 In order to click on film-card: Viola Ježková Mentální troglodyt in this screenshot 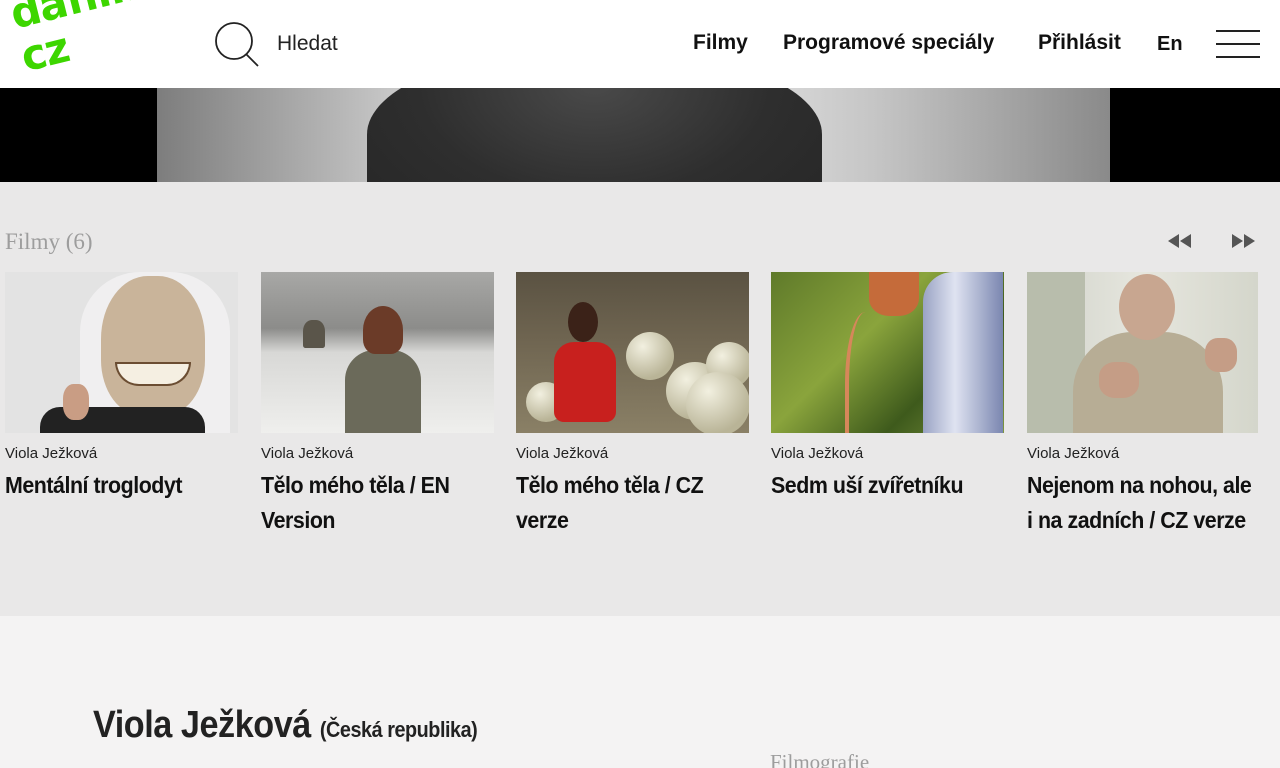, I will do `click(121, 387)`.